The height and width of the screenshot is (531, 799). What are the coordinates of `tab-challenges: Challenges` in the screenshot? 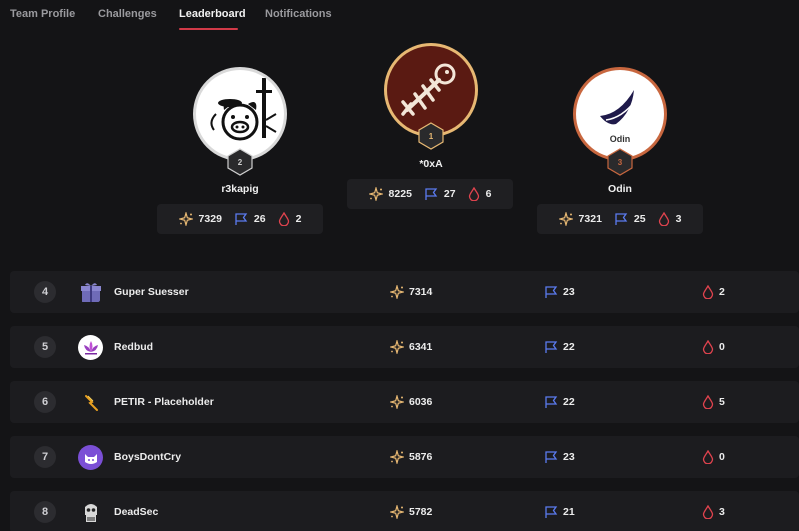 It's located at (127, 14).